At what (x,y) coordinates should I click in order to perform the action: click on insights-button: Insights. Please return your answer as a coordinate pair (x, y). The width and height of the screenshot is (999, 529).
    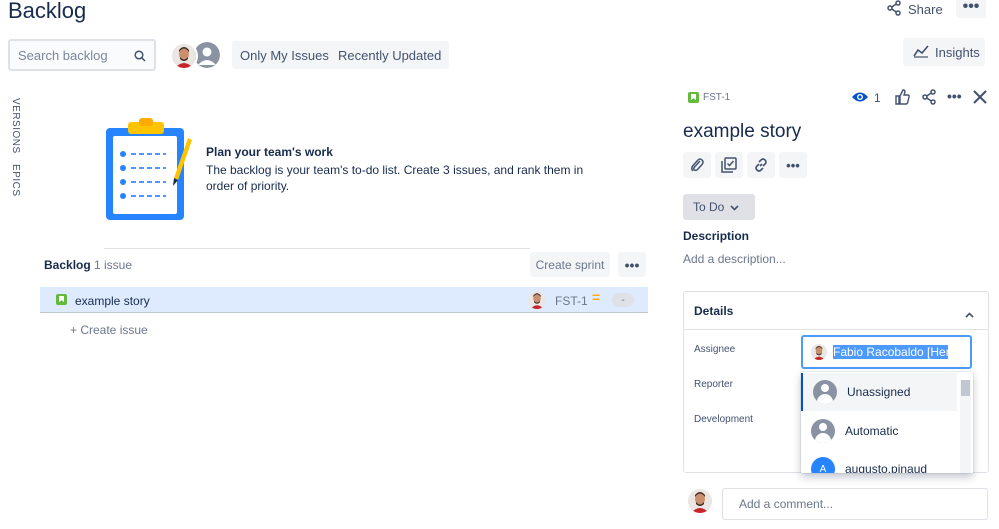
    Looking at the image, I should click on (944, 52).